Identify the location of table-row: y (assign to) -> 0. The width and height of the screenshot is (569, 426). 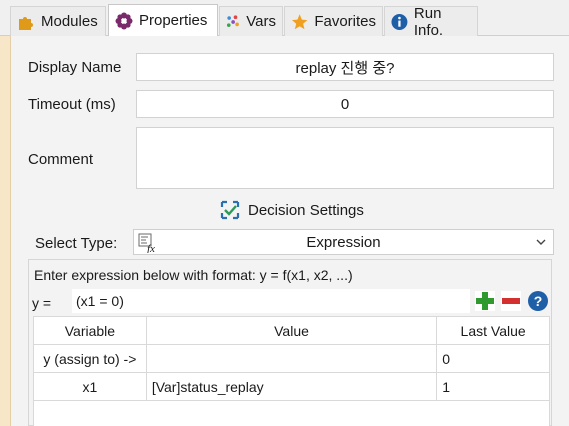
(291, 358).